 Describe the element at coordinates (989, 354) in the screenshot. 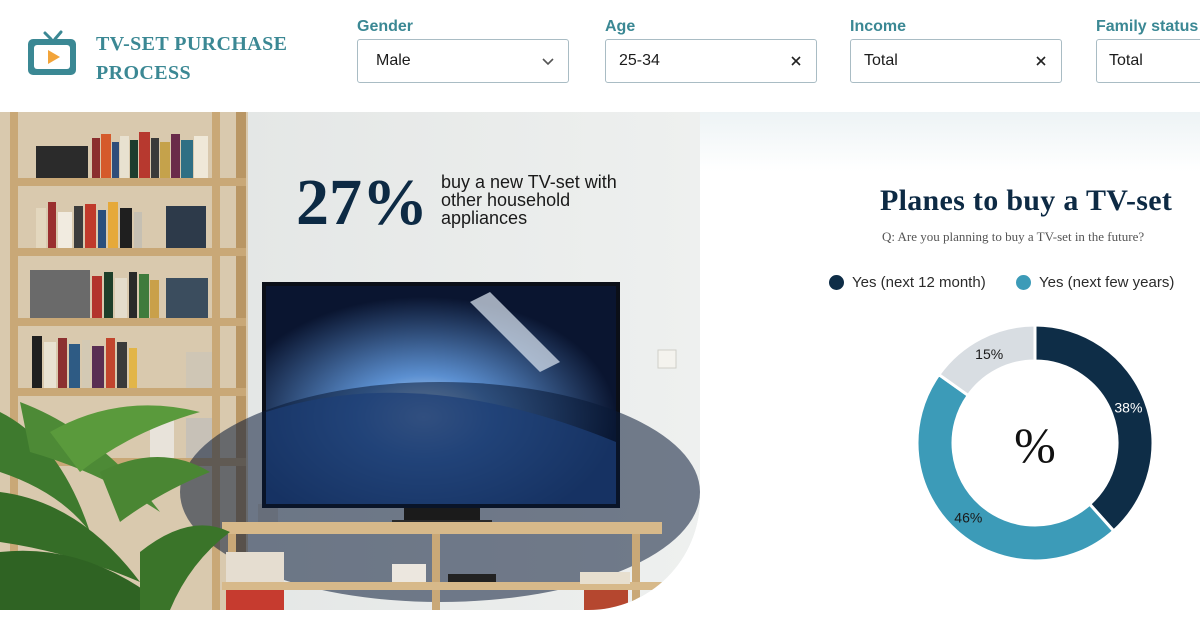

I see `donut-slice-label-2: 15%` at that location.